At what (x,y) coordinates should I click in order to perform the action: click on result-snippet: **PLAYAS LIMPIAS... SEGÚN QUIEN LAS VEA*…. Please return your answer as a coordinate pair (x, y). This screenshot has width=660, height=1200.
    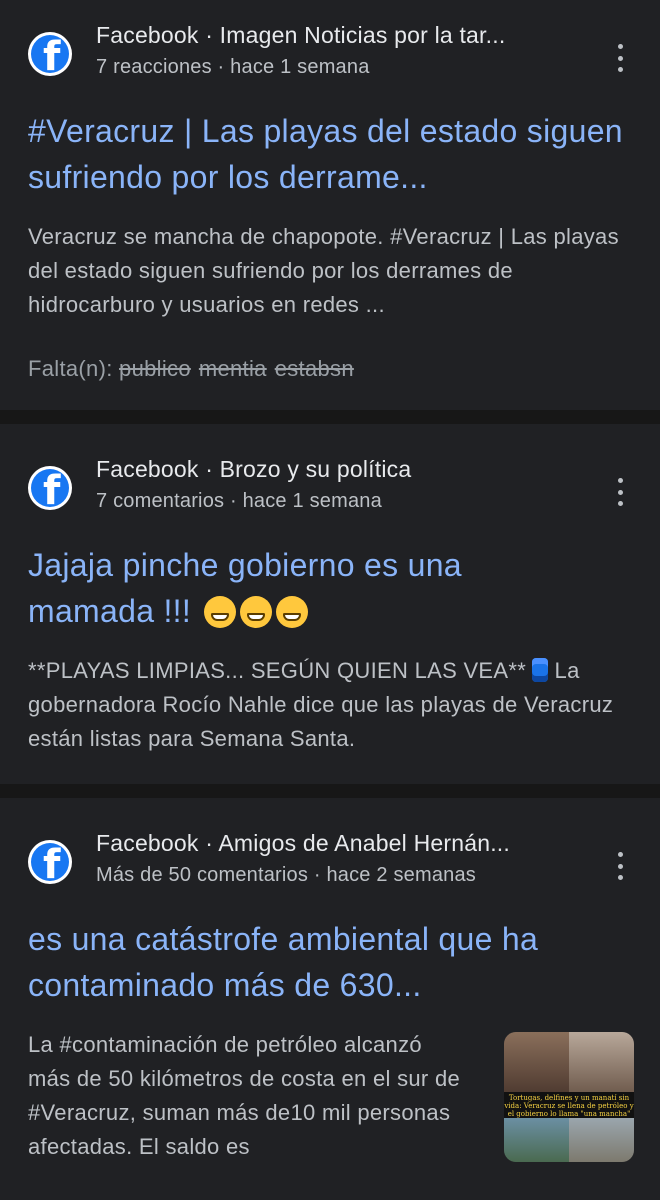
    Looking at the image, I should click on (328, 705).